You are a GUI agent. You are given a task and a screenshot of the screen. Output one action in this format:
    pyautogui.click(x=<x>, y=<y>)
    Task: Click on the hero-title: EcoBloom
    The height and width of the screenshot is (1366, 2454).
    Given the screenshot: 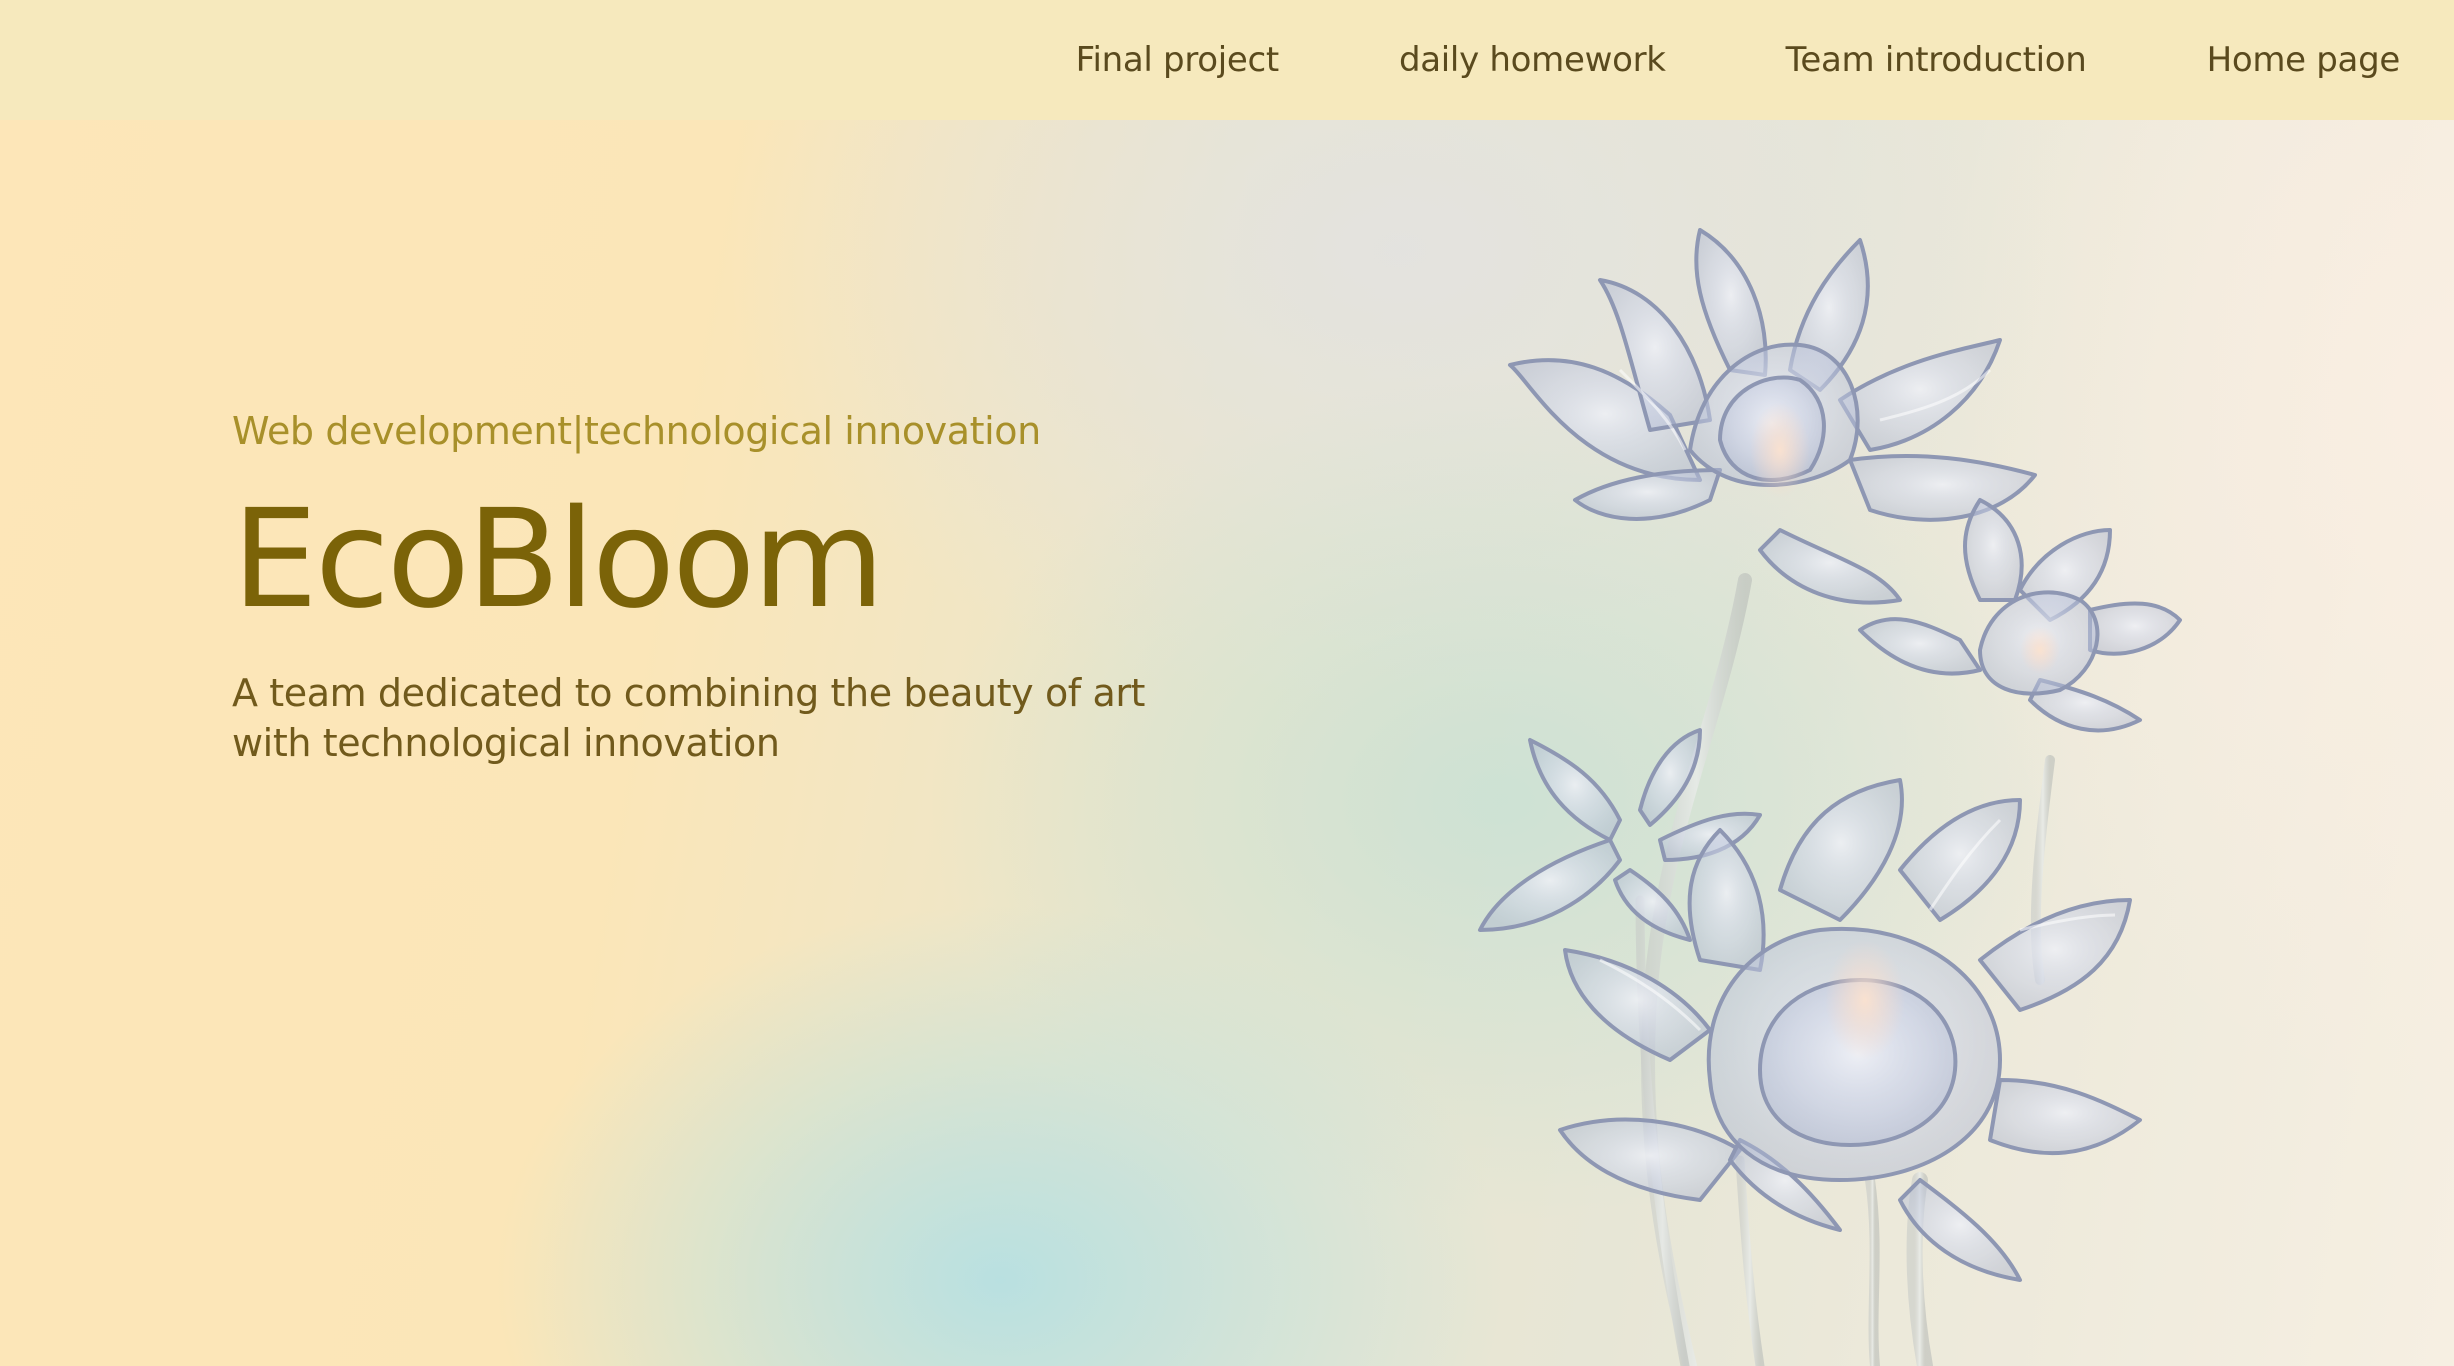 What is the action you would take?
    pyautogui.click(x=558, y=560)
    